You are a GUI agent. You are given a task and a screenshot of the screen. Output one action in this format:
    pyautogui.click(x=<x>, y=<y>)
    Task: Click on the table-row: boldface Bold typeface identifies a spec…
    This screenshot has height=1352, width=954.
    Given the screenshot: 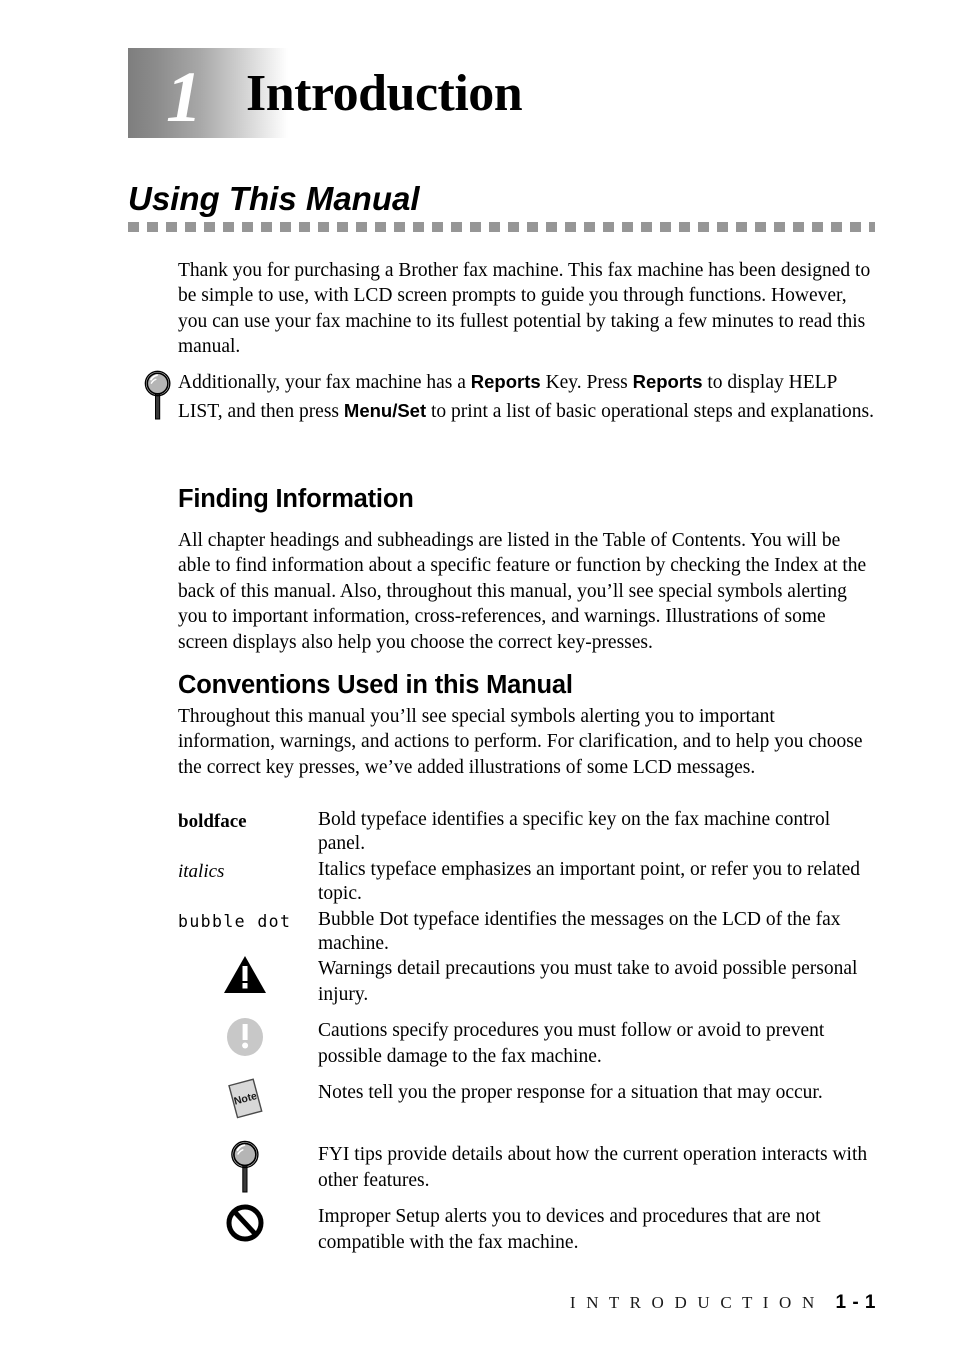 What is the action you would take?
    pyautogui.click(x=528, y=832)
    